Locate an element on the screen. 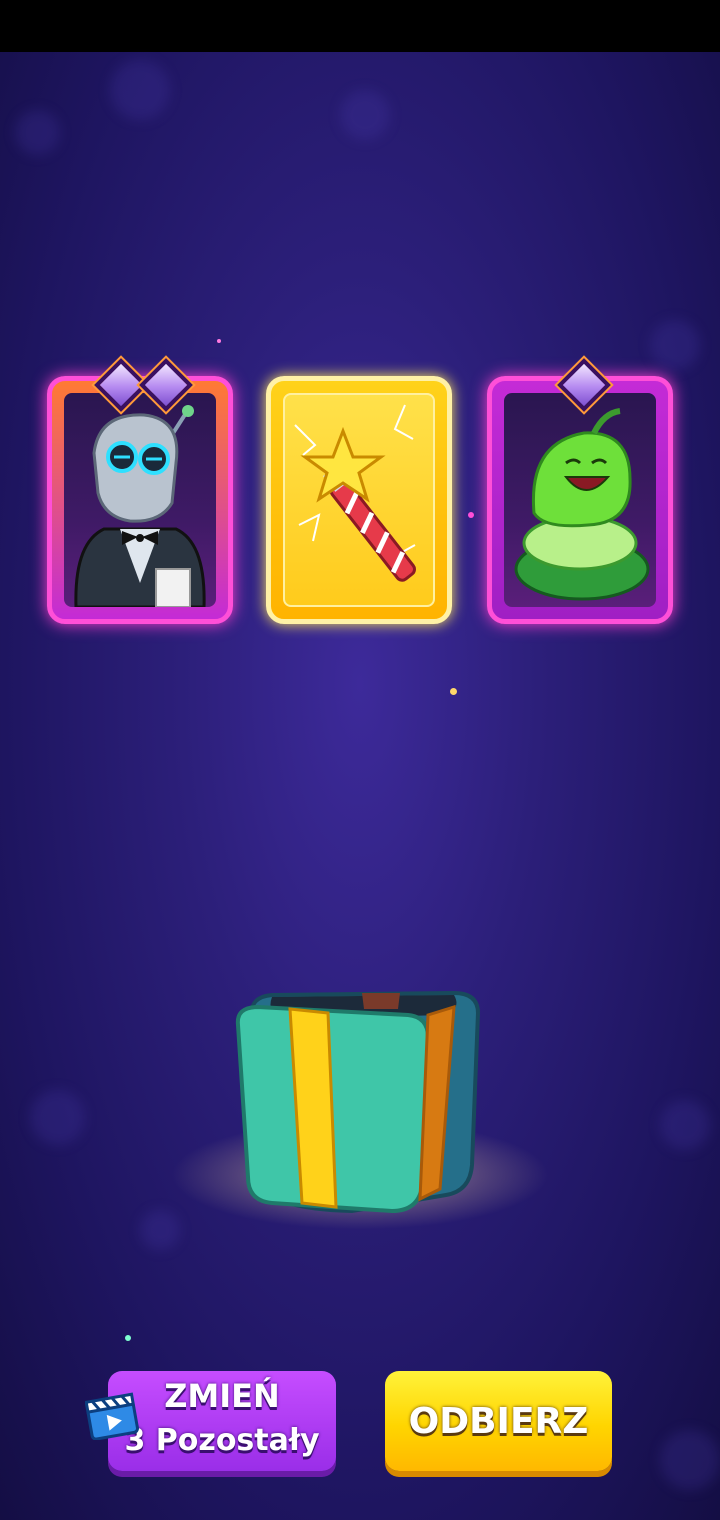 This screenshot has height=1520, width=720. reward-card-wand is located at coordinates (359, 500).